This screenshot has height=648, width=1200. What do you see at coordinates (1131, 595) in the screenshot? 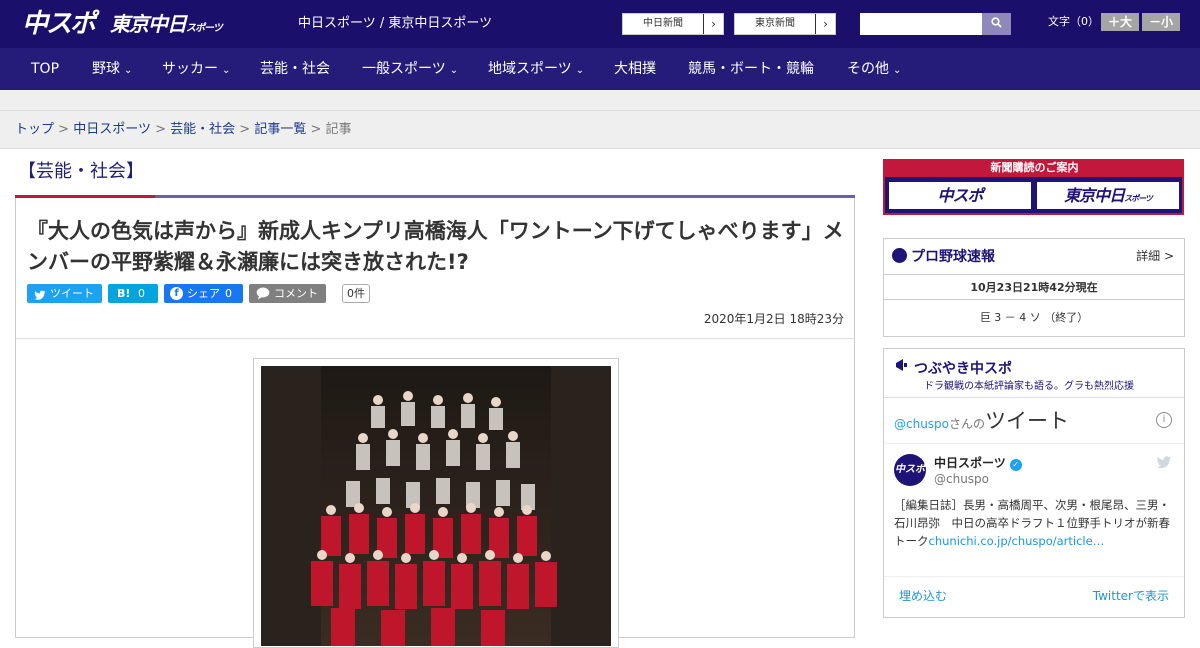
I see `view-on-twitter-link: Twitterで表示` at bounding box center [1131, 595].